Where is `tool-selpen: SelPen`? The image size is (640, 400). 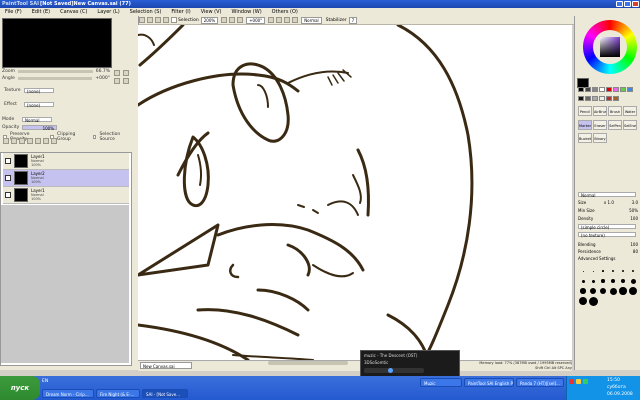 tool-selpen: SelPen is located at coordinates (615, 124).